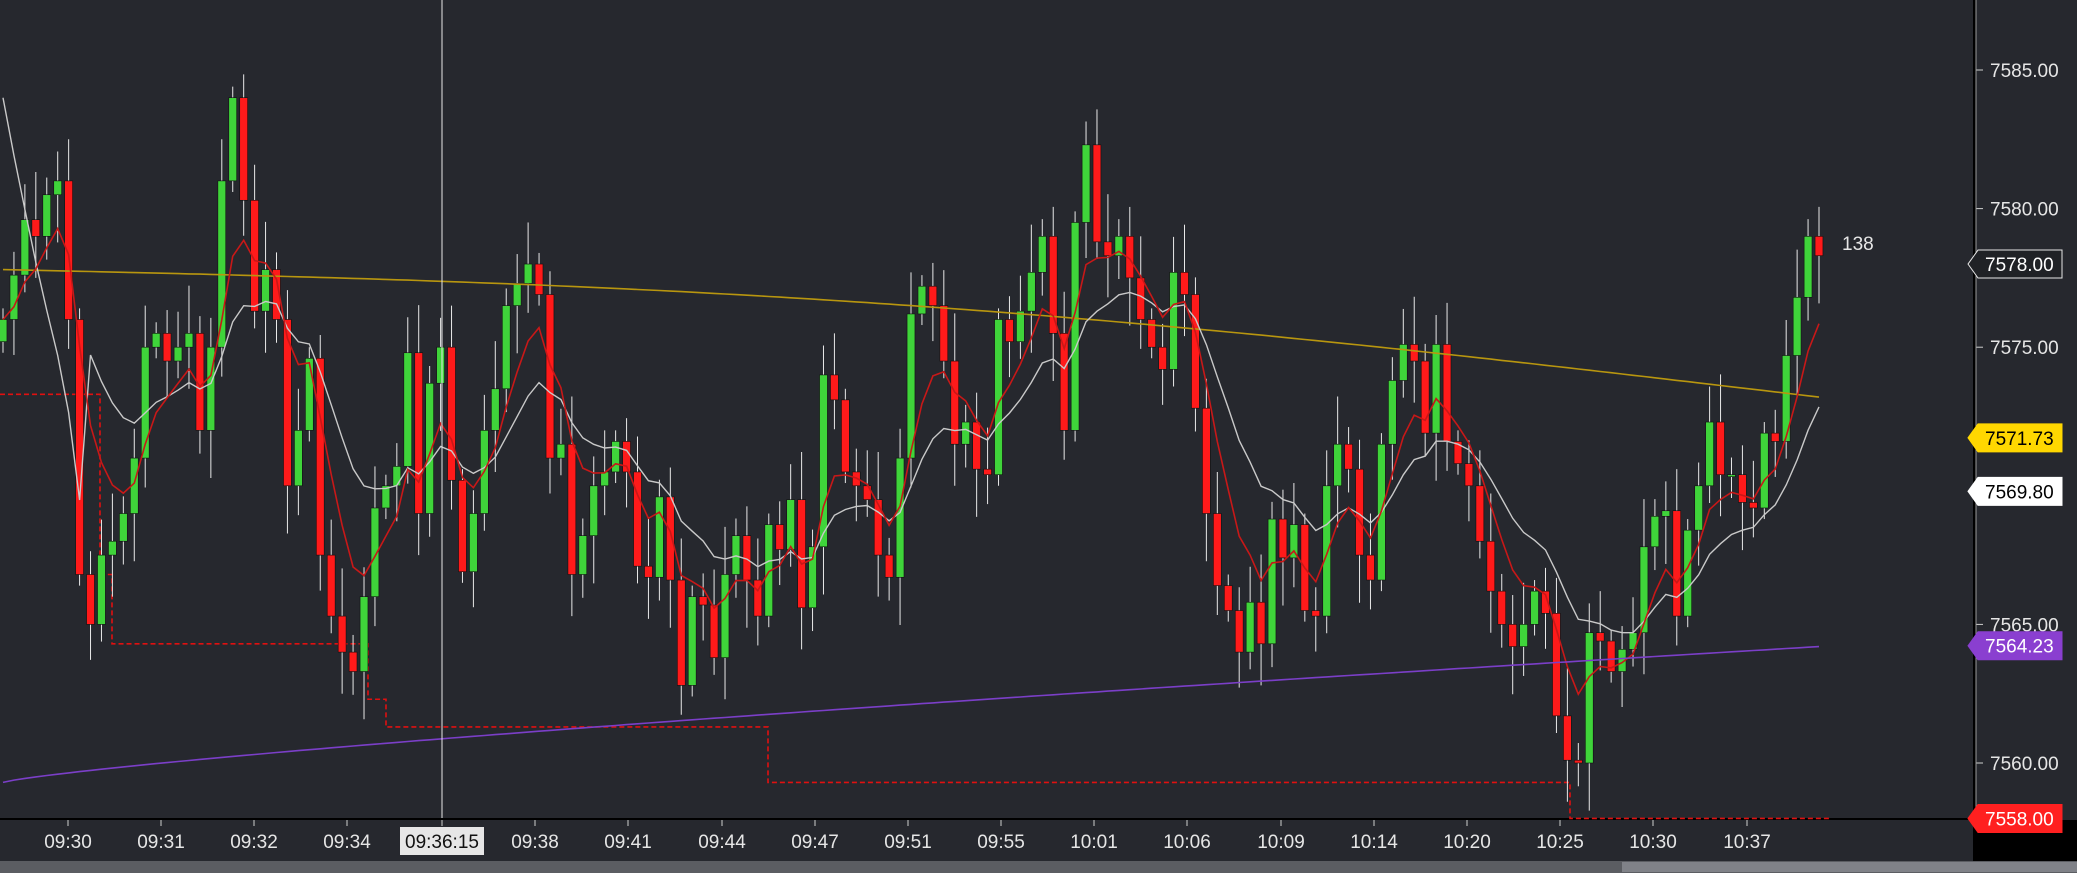 The width and height of the screenshot is (2077, 873). Describe the element at coordinates (68, 842) in the screenshot. I see `time-tick-label: 09:30` at that location.